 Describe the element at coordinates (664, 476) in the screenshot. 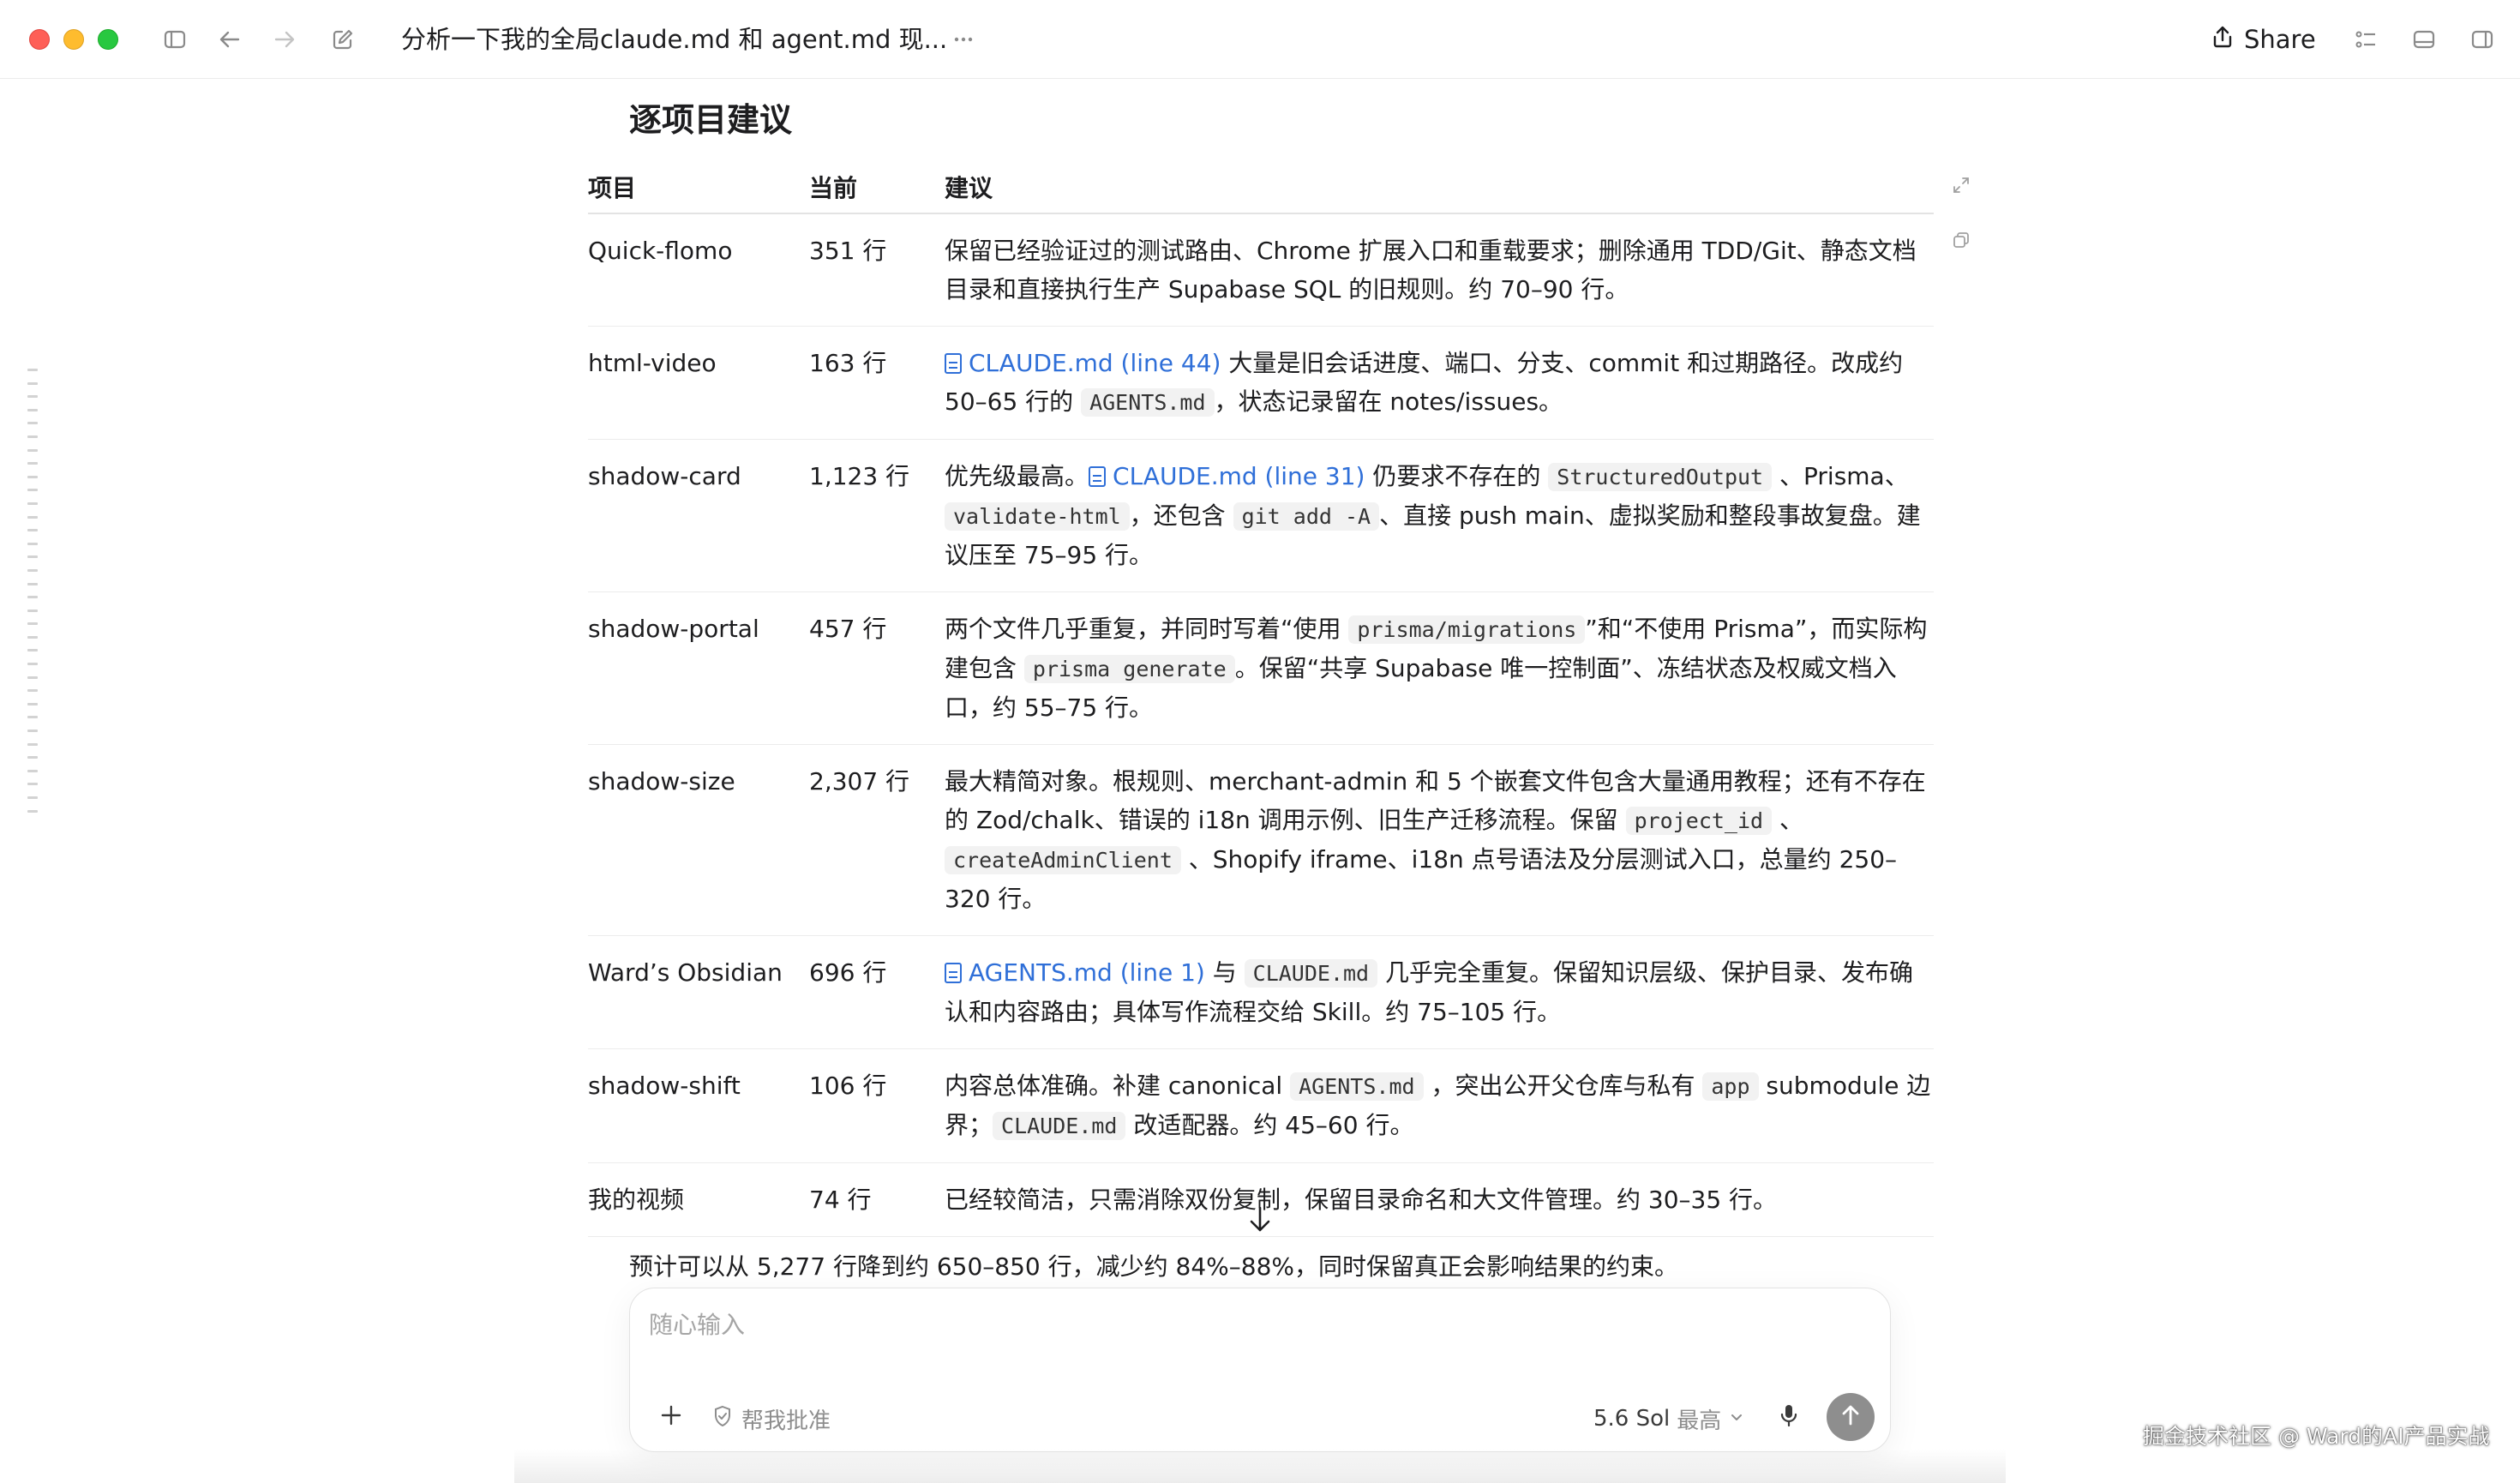

I see `cell-project: shadow-card` at that location.